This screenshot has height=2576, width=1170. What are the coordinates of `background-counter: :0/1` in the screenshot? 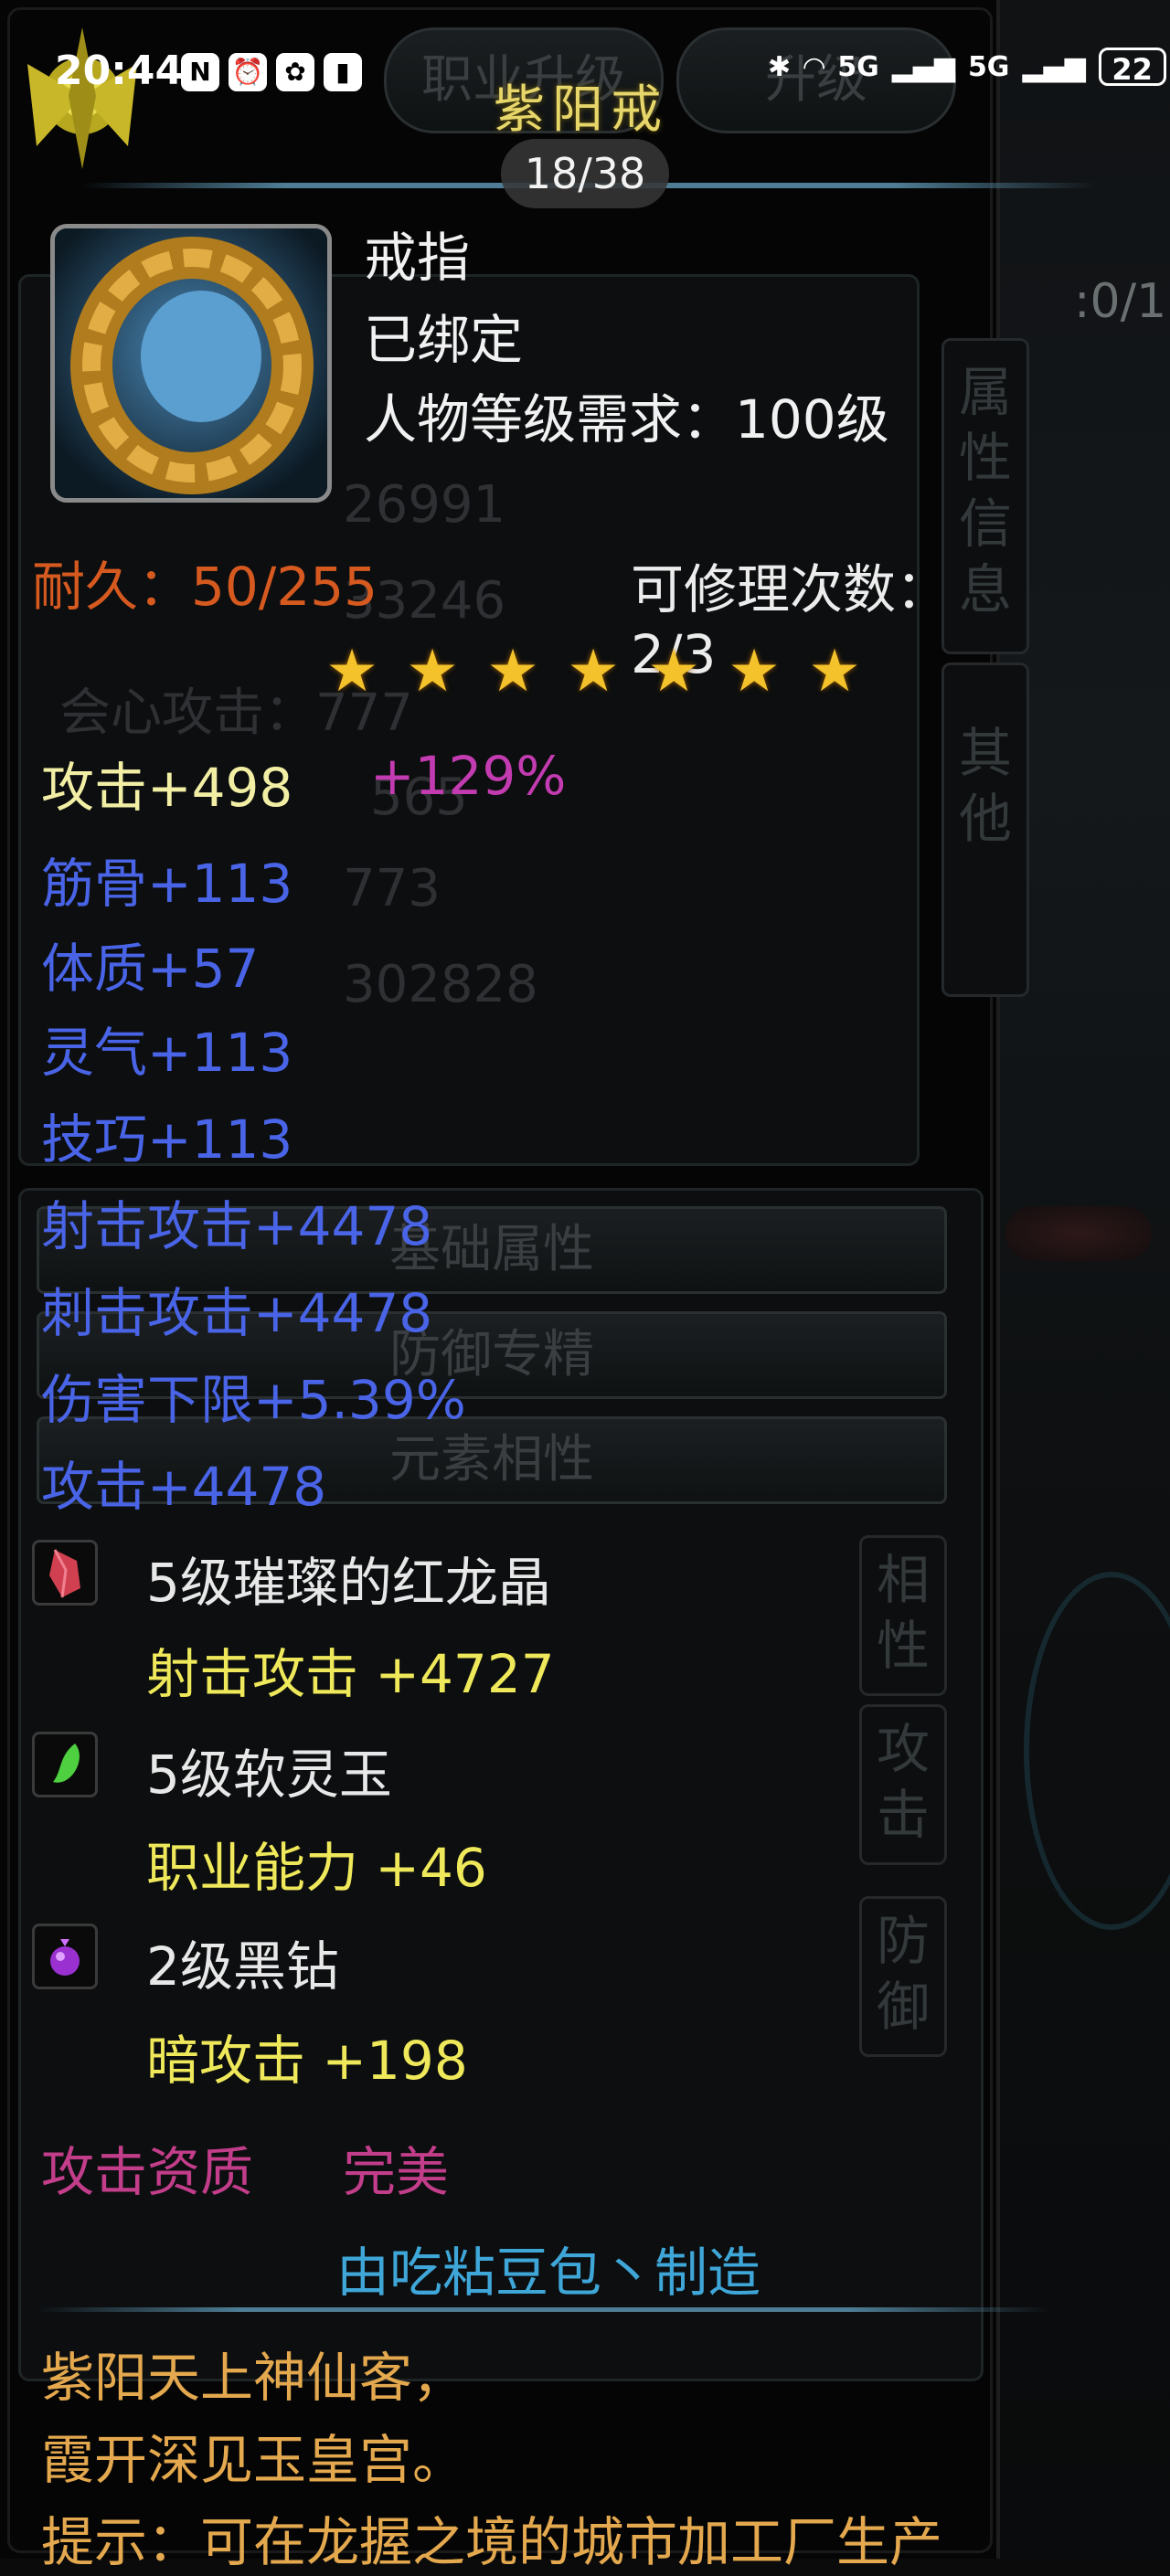 It's located at (1121, 301).